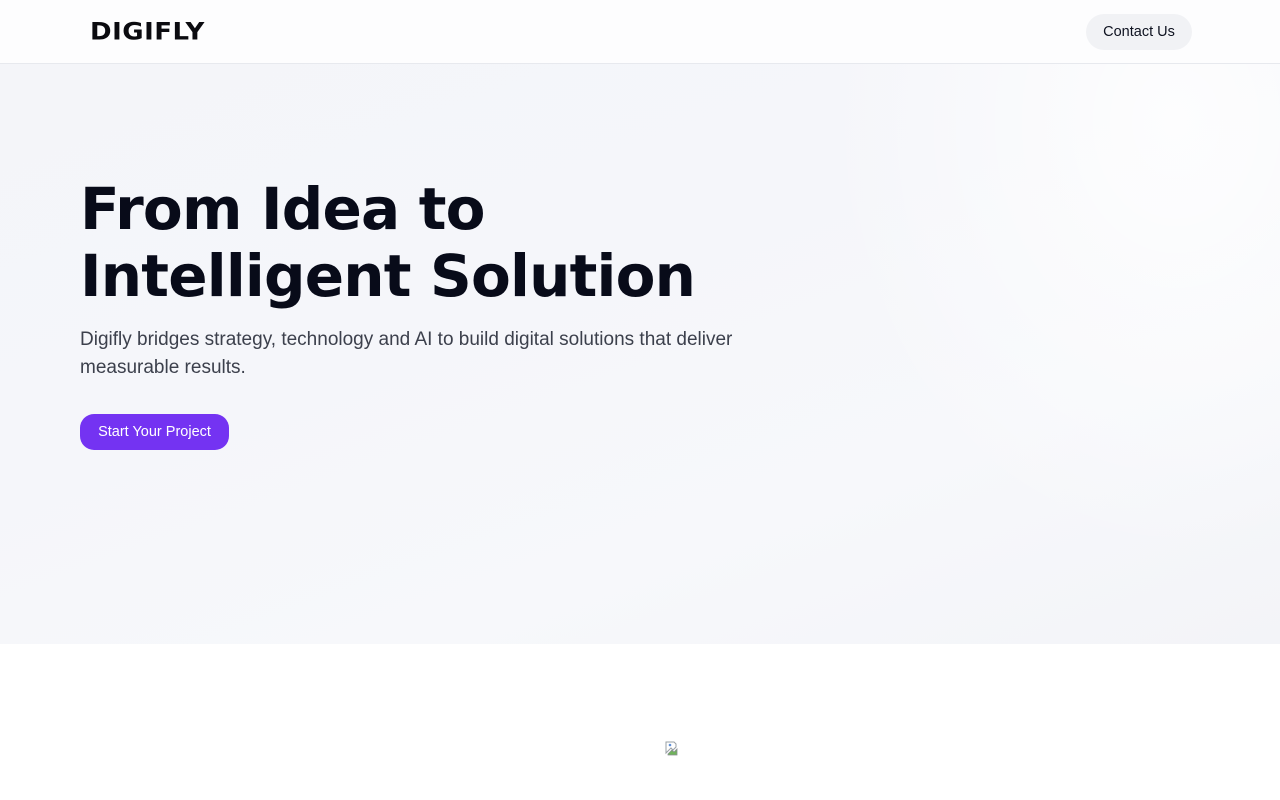 Image resolution: width=1280 pixels, height=800 pixels. I want to click on logo: DIGIFLY, so click(147, 32).